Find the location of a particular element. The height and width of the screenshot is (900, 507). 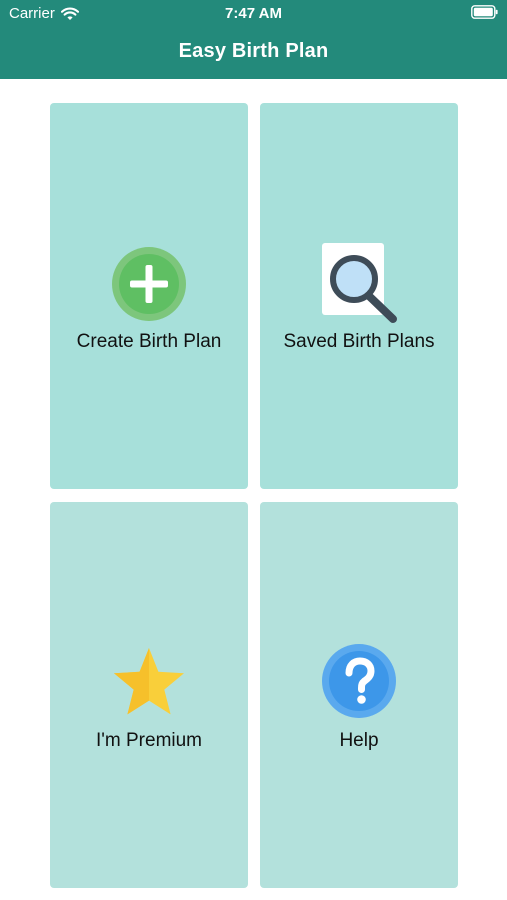

create-birth-plan-label: Create Birth Plan is located at coordinates (149, 341).